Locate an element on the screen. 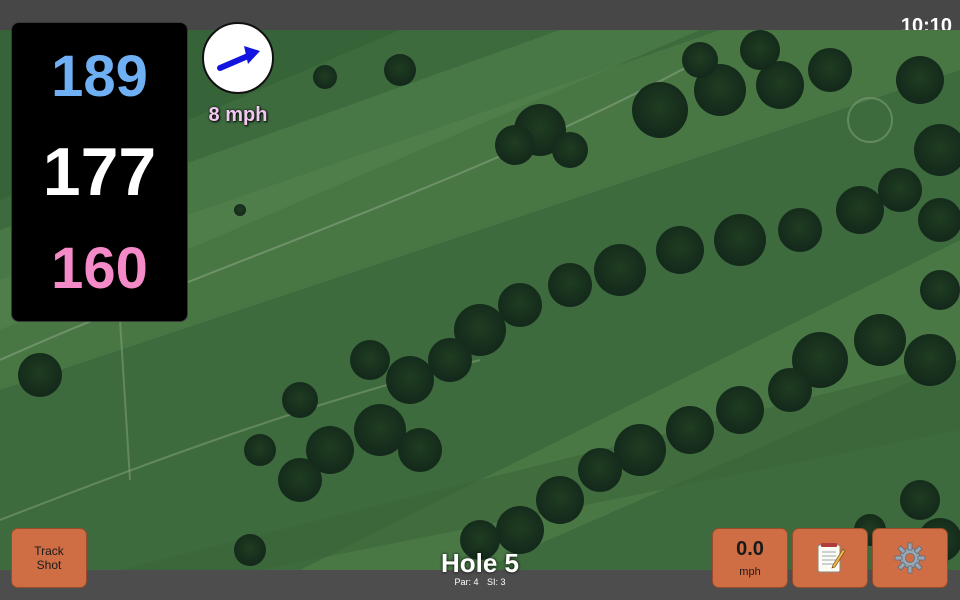 The width and height of the screenshot is (960, 600). distance-back: 189 is located at coordinates (99, 76).